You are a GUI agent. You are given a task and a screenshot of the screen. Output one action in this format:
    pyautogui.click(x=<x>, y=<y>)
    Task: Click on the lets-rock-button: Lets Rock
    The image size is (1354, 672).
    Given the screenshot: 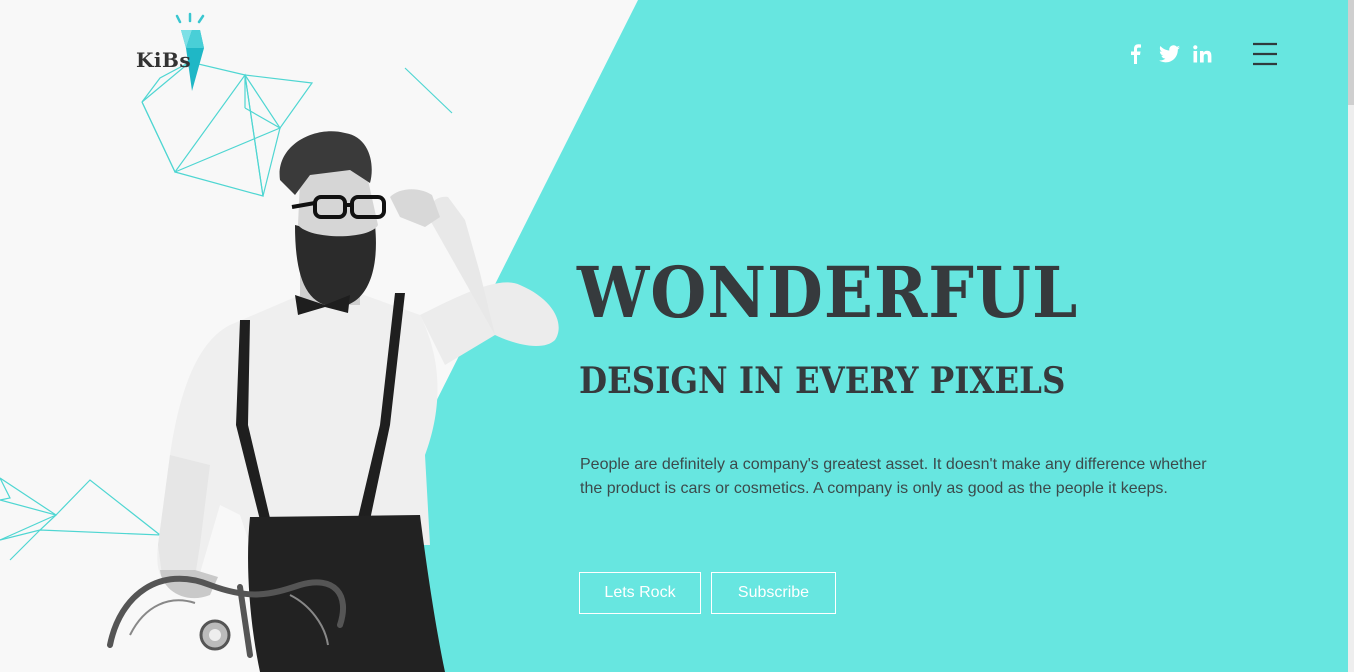 What is the action you would take?
    pyautogui.click(x=640, y=593)
    